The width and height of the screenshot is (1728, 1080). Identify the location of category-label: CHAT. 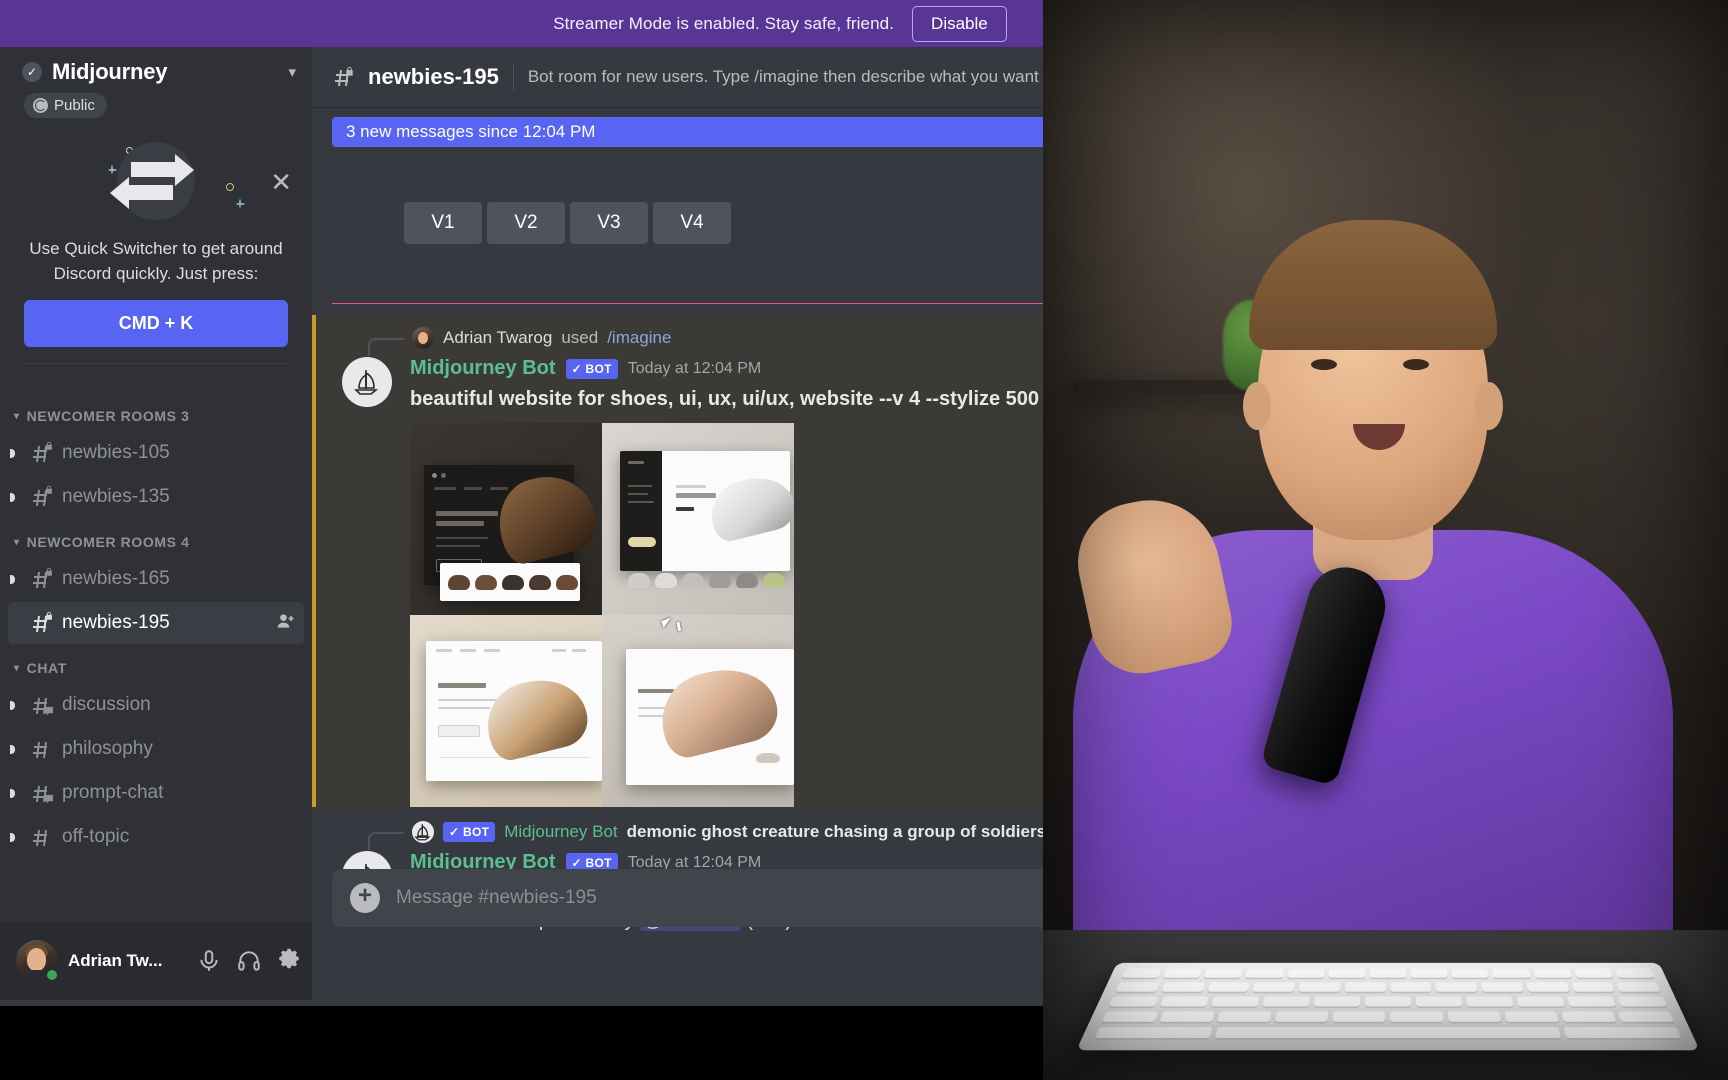
(46, 668).